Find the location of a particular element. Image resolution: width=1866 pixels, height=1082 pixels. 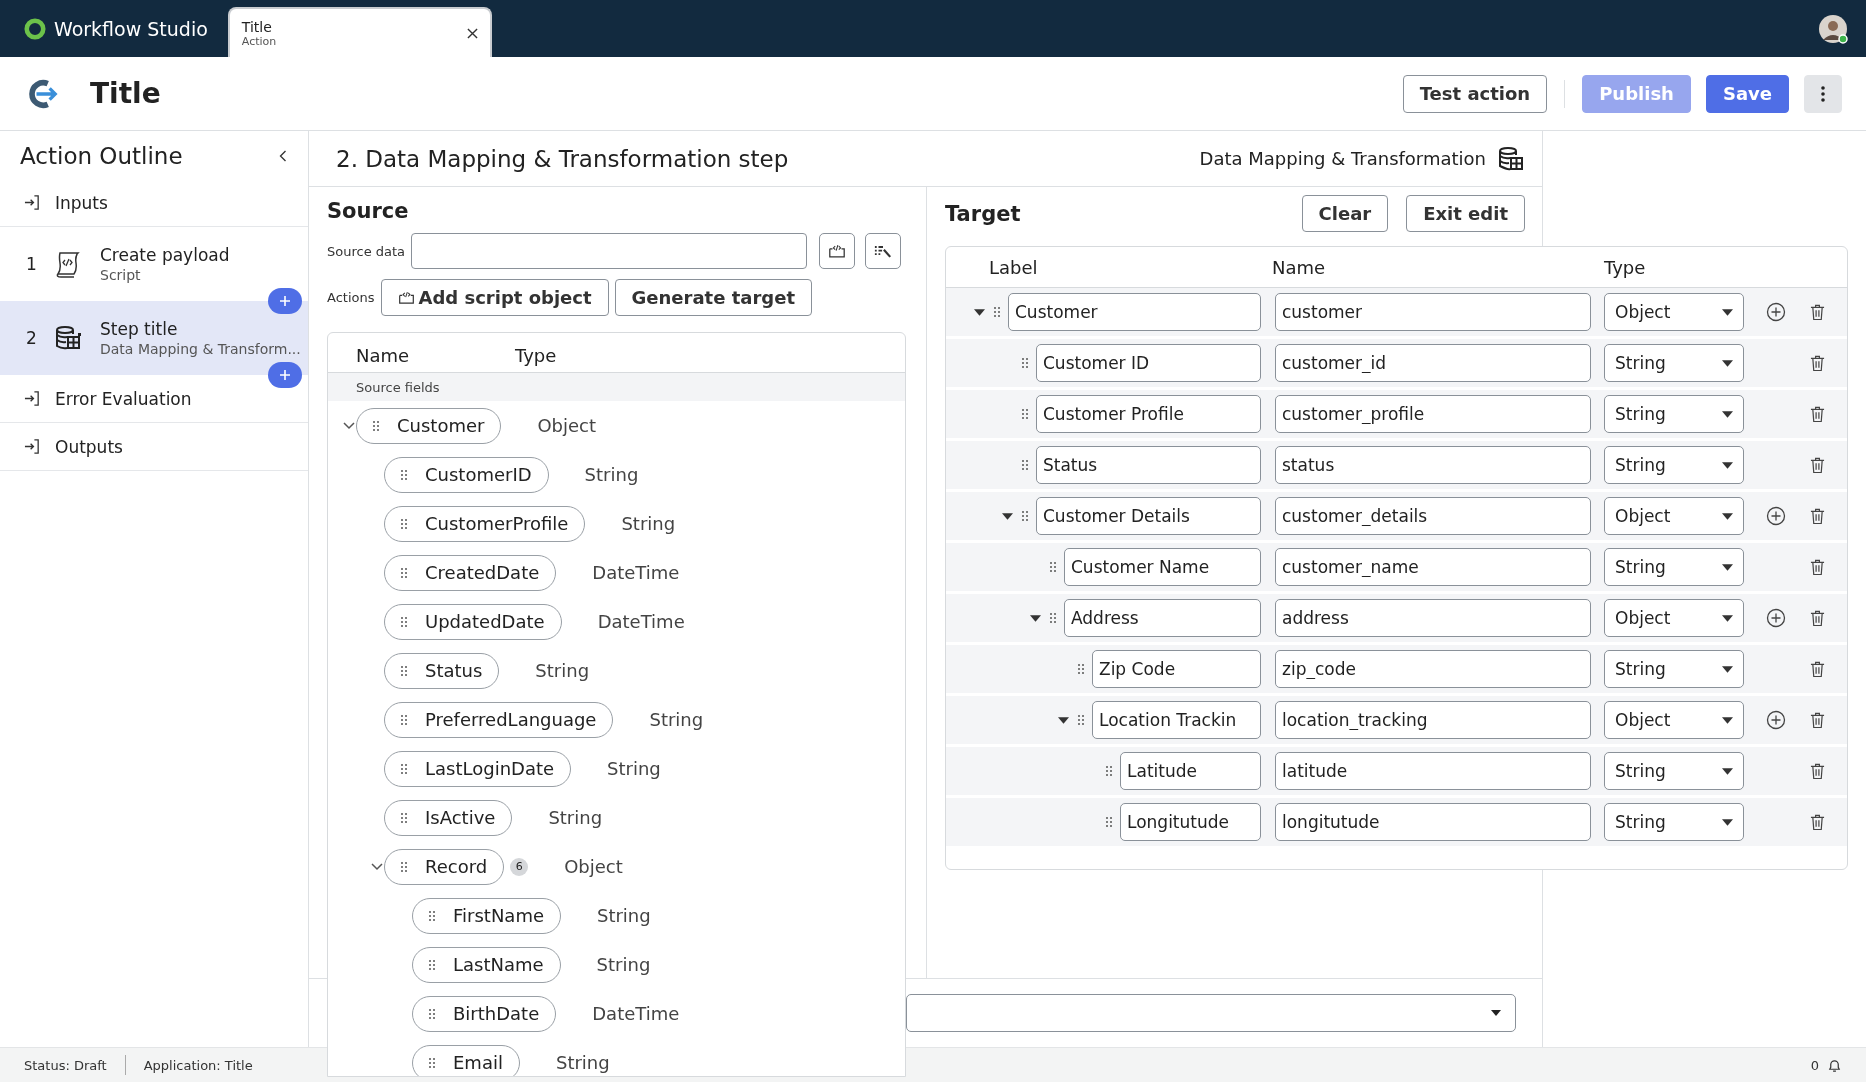

outline-item: Inputs is located at coordinates (154, 203).